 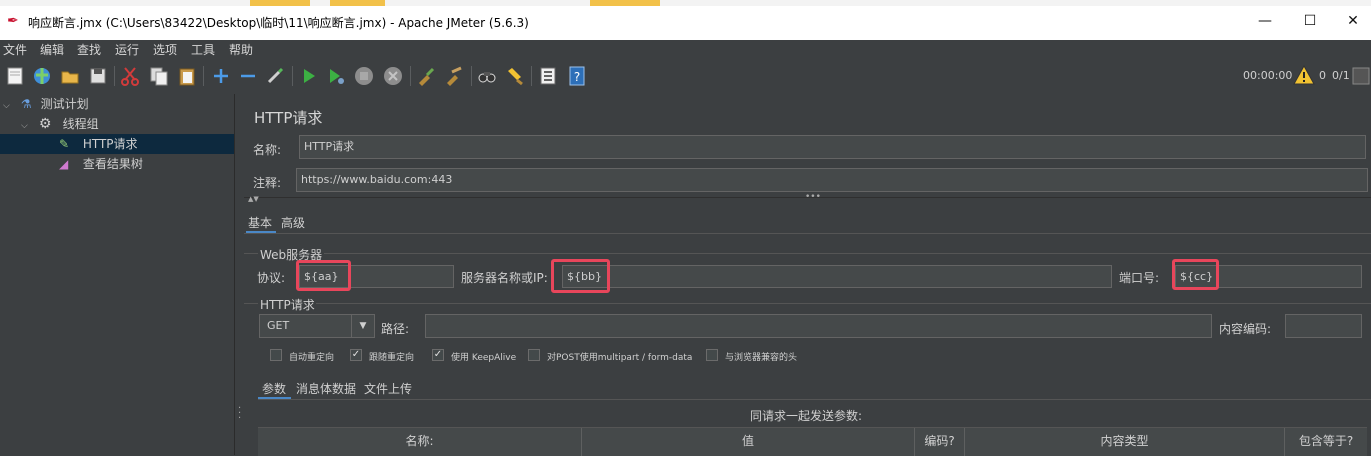 What do you see at coordinates (534, 355) in the screenshot?
I see `multipart-checkbox` at bounding box center [534, 355].